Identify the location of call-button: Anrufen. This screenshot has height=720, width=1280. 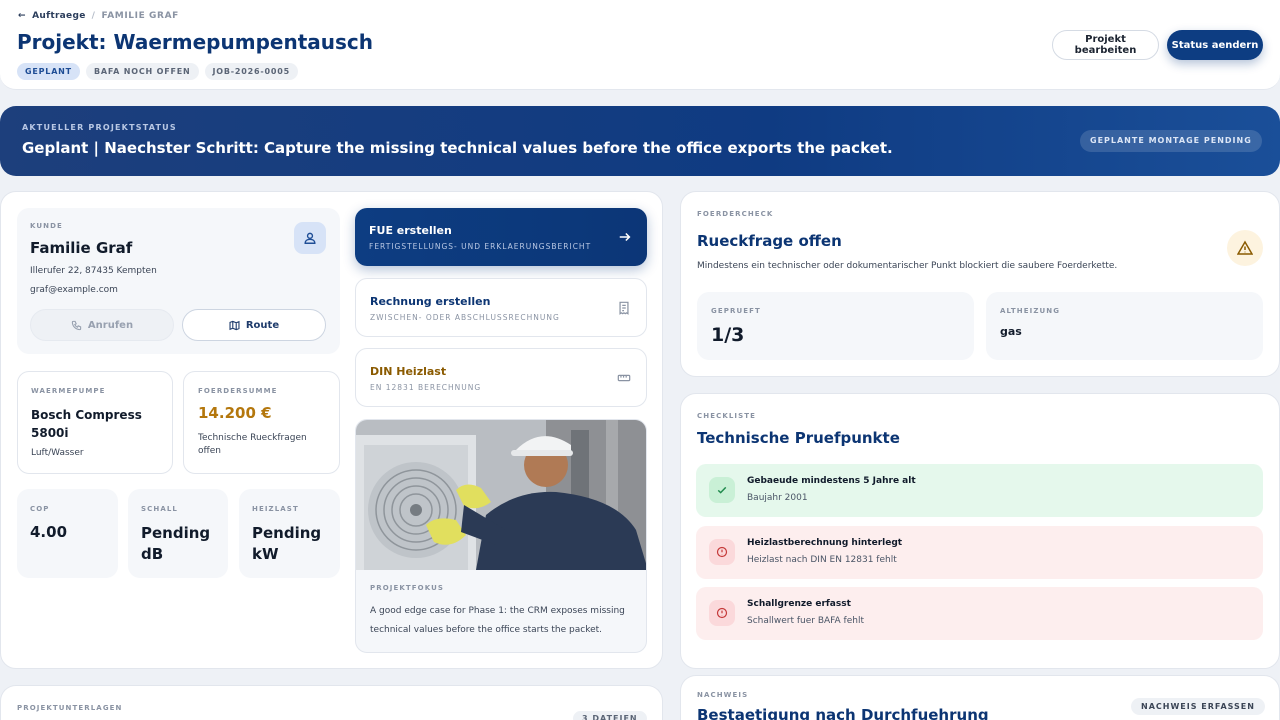
(102, 325).